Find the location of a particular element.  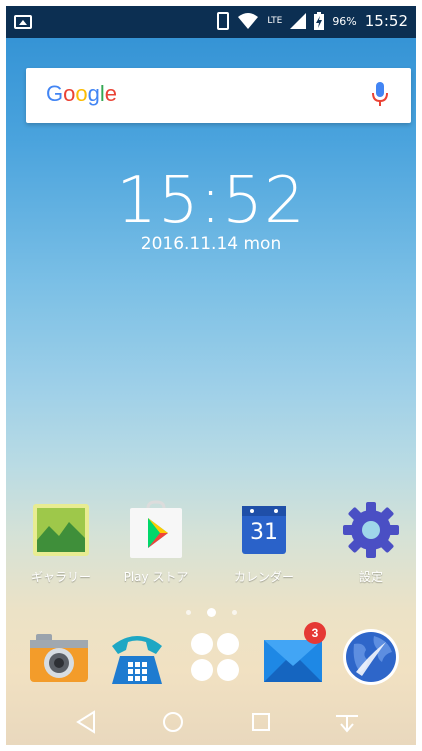

dock-phone is located at coordinates (137, 657).